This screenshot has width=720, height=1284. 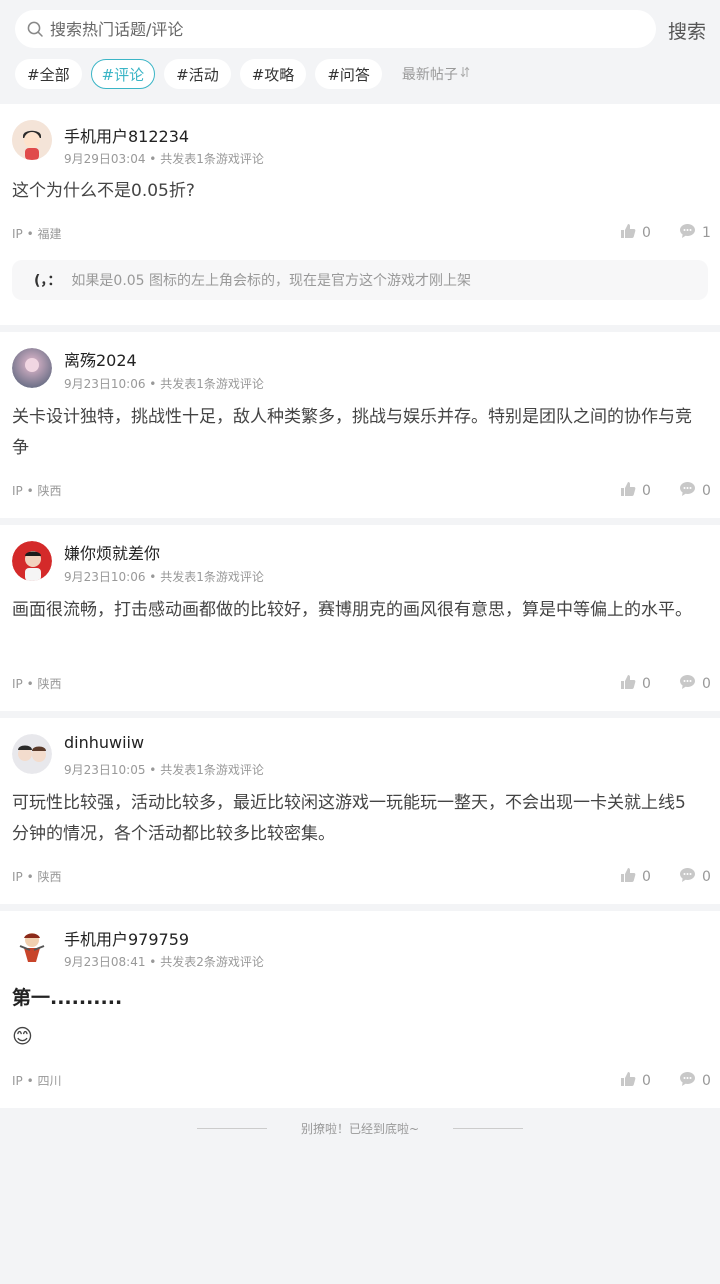 What do you see at coordinates (35, 29) in the screenshot?
I see `search-icon` at bounding box center [35, 29].